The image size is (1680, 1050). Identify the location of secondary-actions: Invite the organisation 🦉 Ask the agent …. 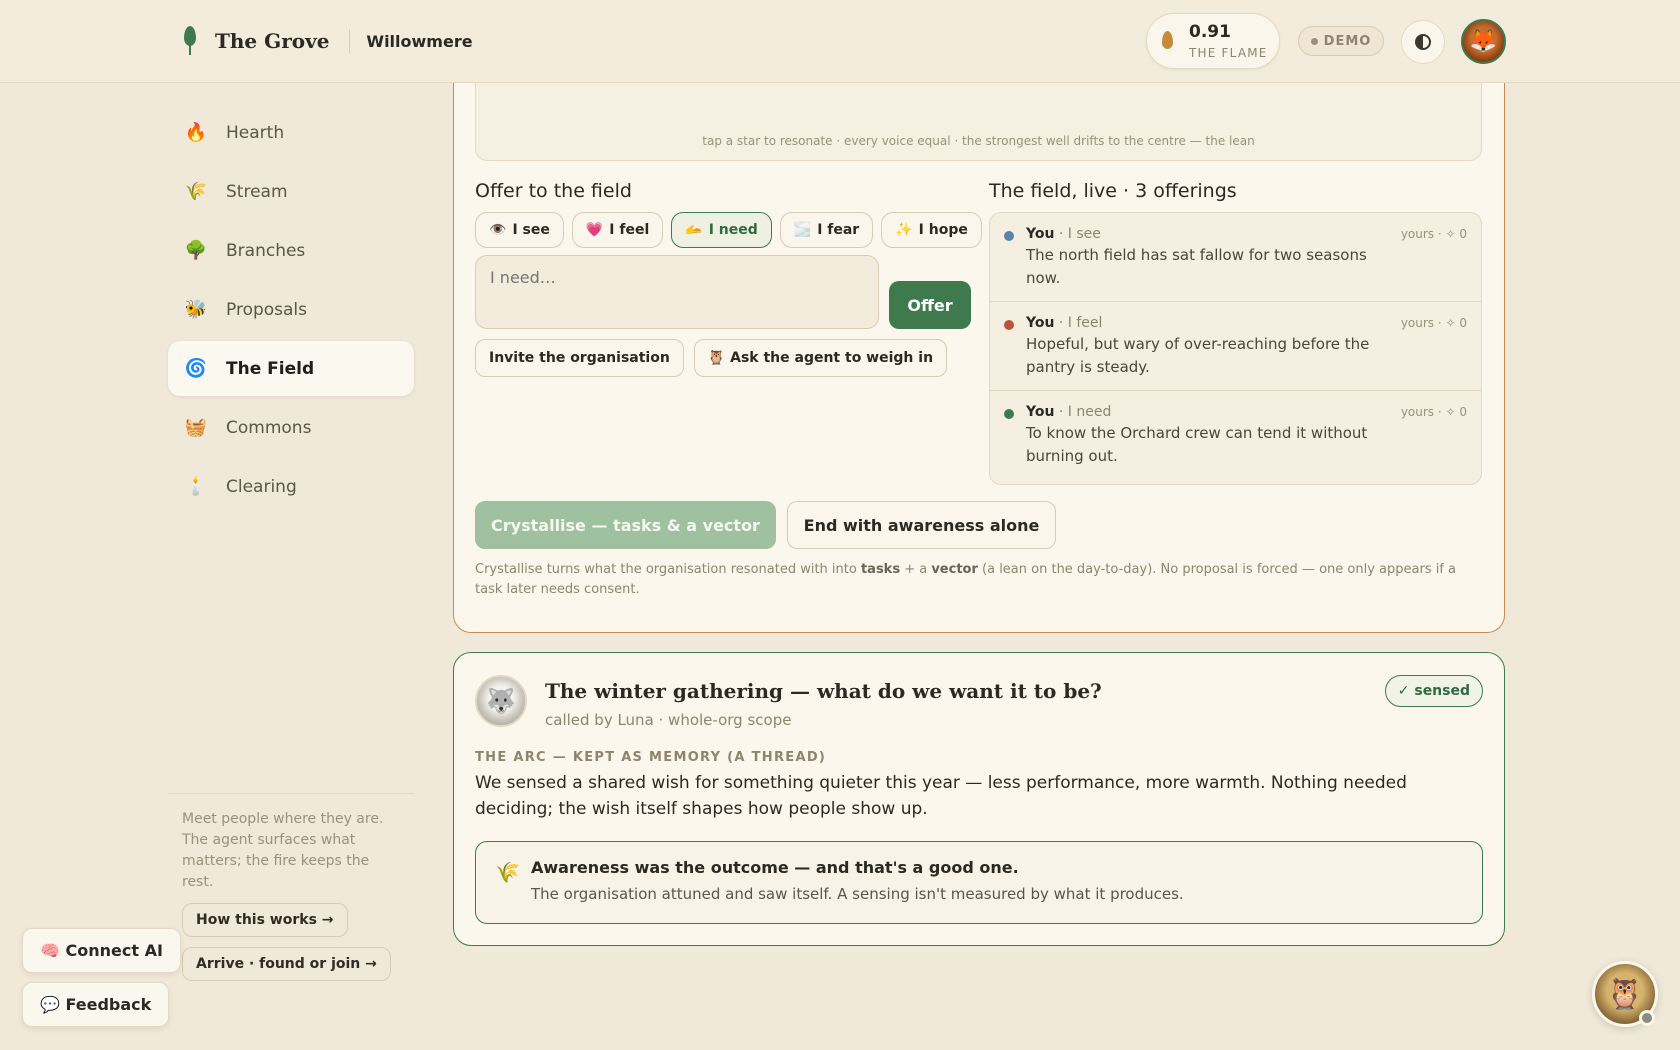
(716, 358).